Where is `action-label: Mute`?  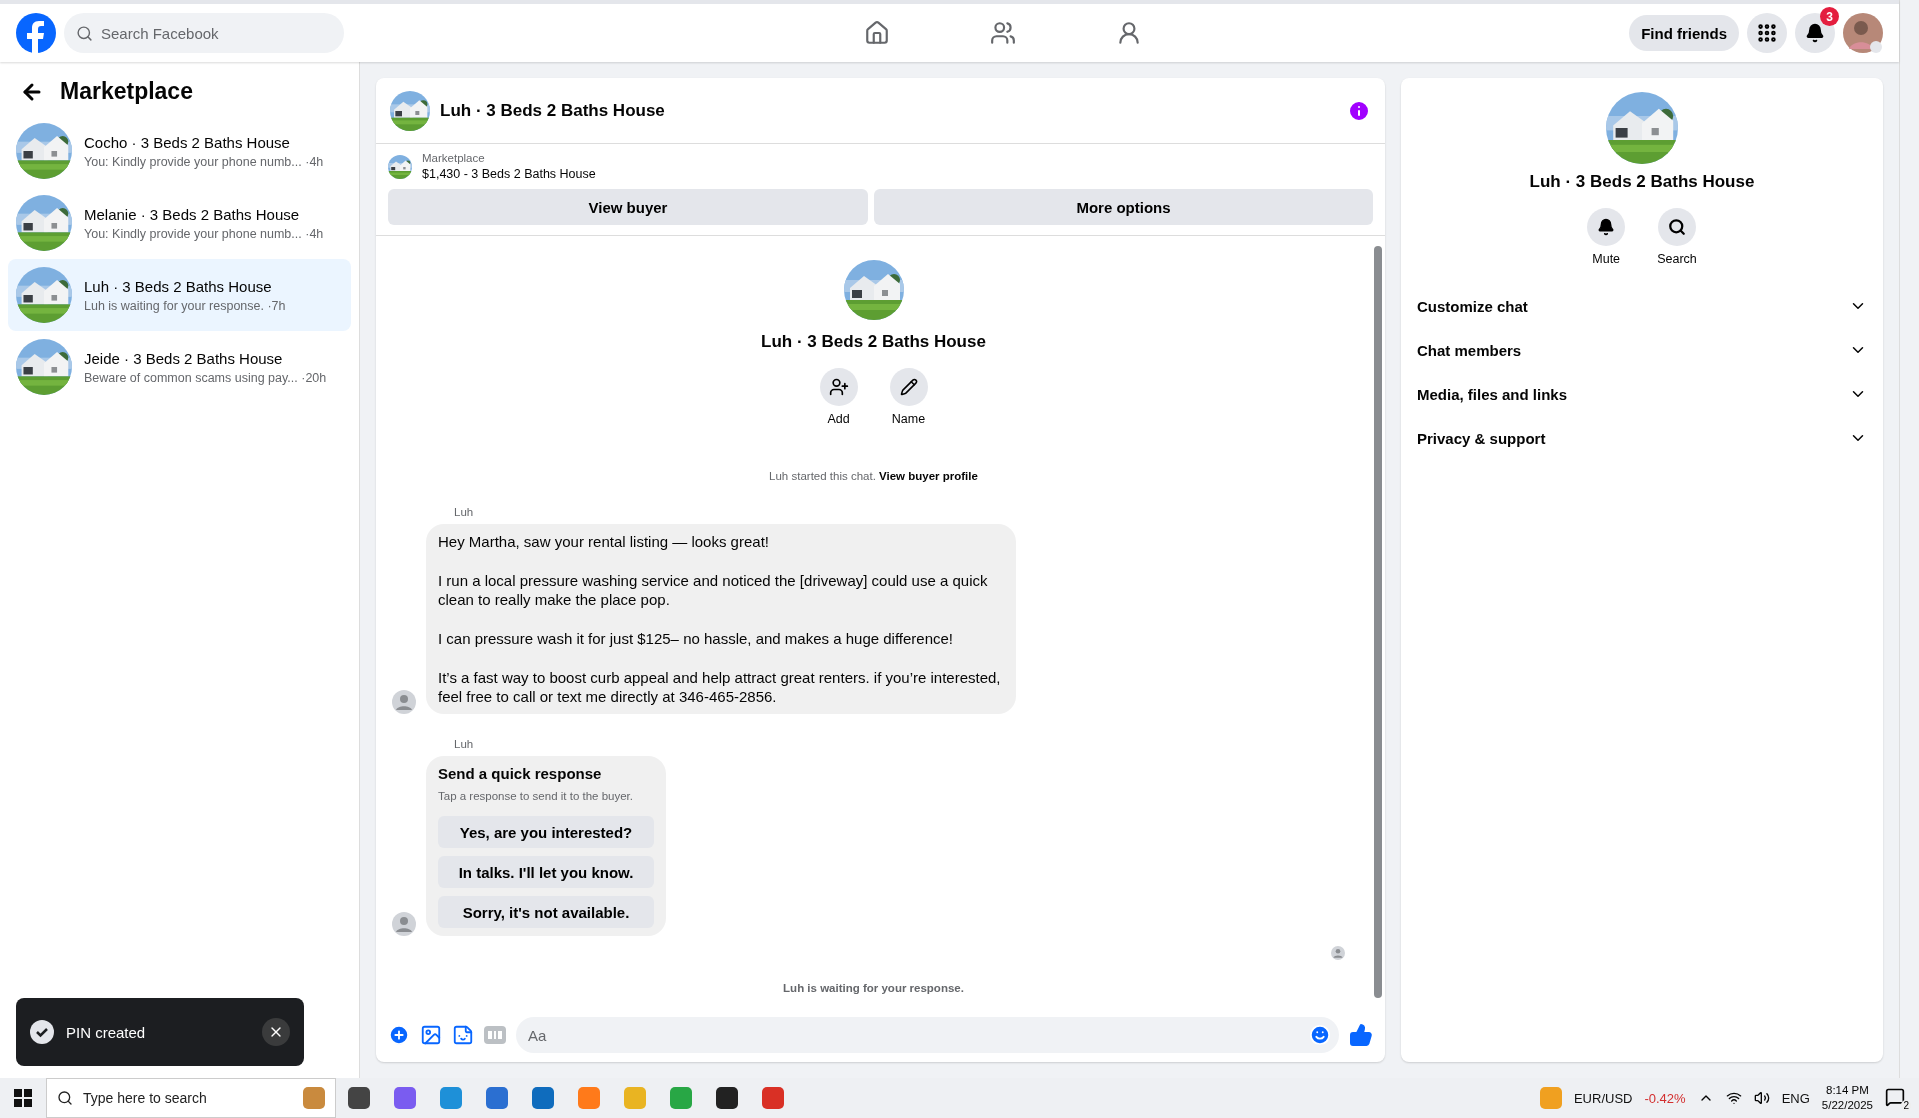
action-label: Mute is located at coordinates (1606, 259).